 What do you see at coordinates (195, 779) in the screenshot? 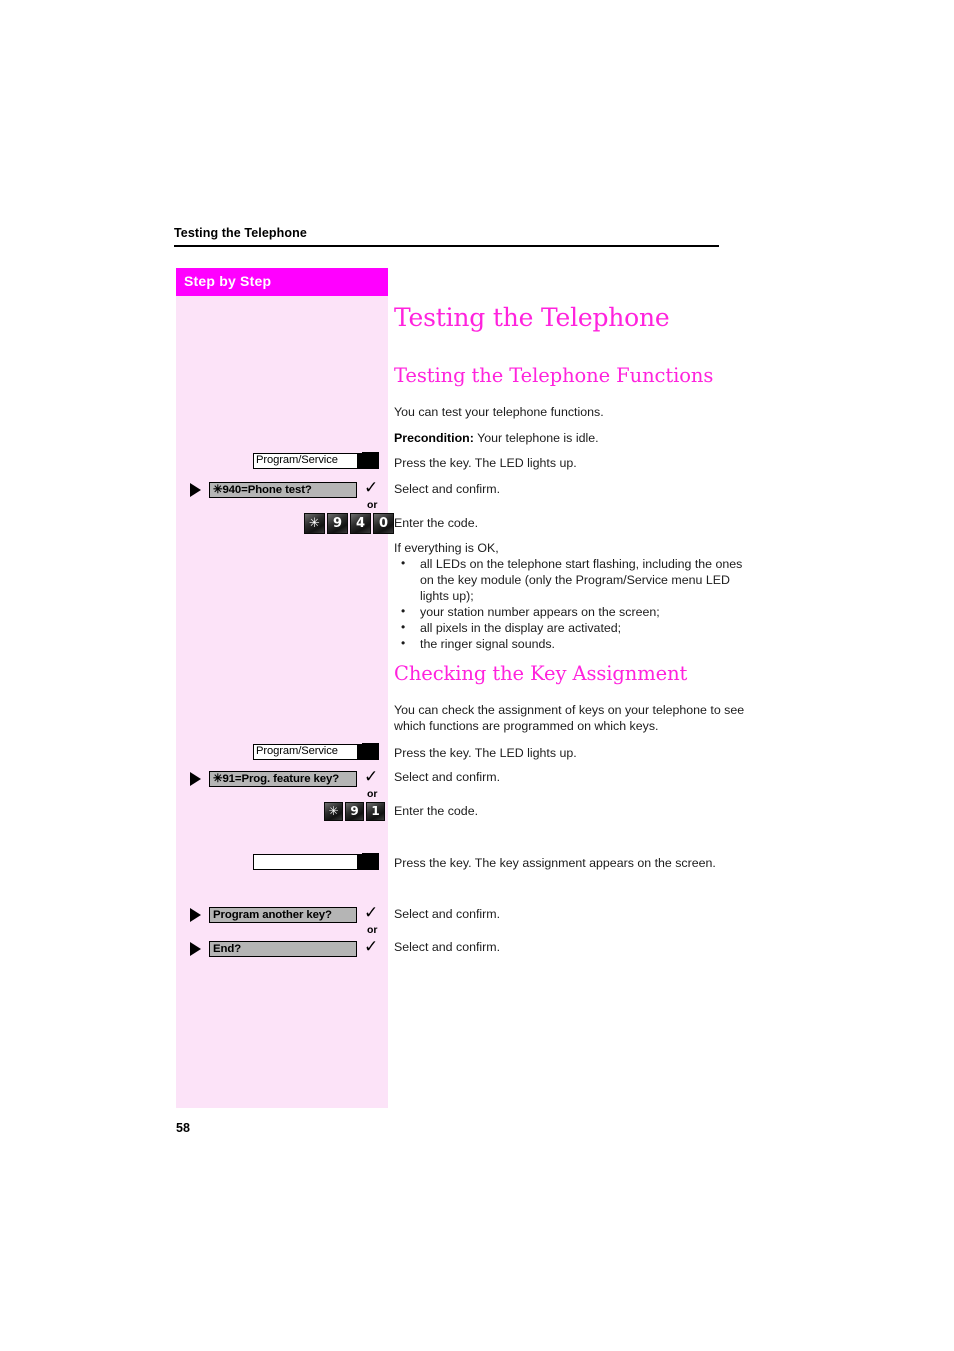
I see `select-arrow-icon-prog-feature-key` at bounding box center [195, 779].